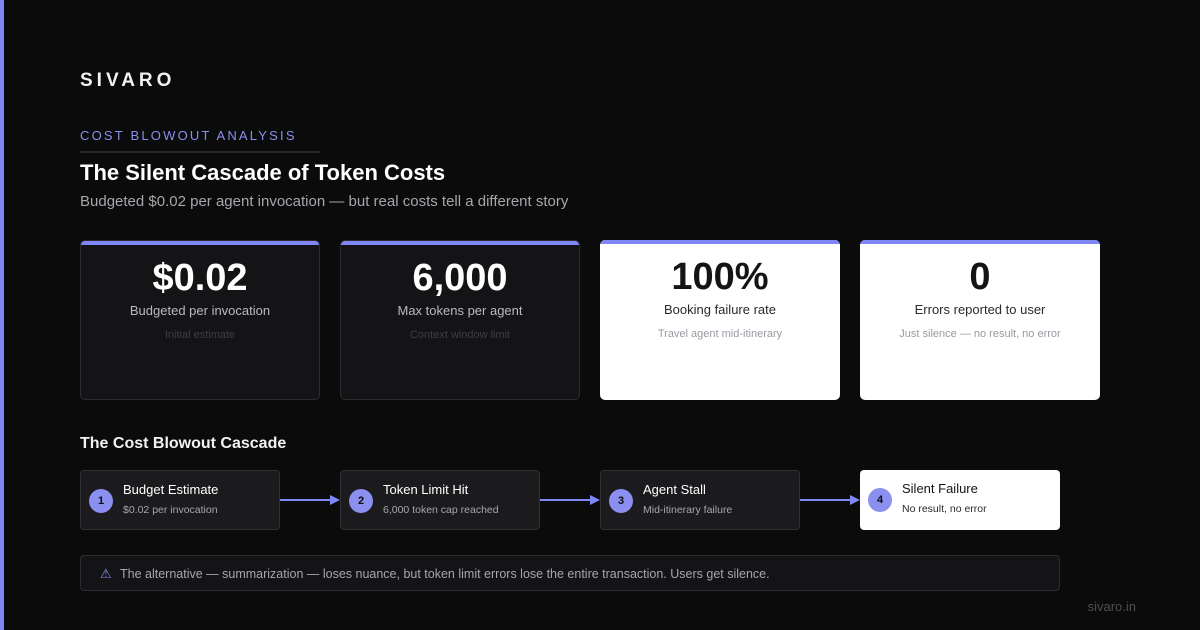 The height and width of the screenshot is (630, 1200). What do you see at coordinates (426, 489) in the screenshot?
I see `step-title: Token Limit Hit` at bounding box center [426, 489].